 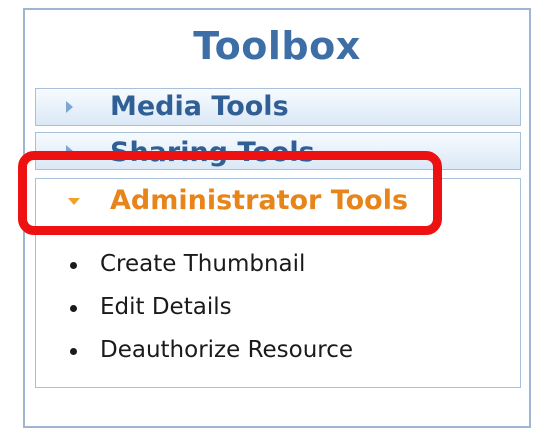 I want to click on tool-item-edit-details: Edit Details, so click(x=207, y=315).